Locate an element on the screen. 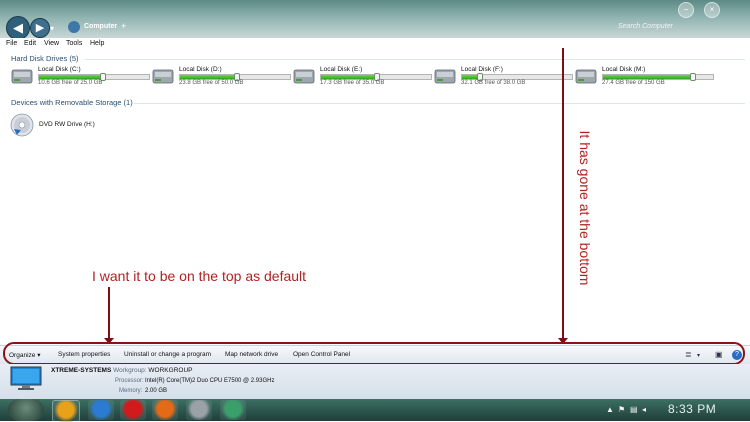 Image resolution: width=750 pixels, height=422 pixels. address-expand-icon: + is located at coordinates (123, 26).